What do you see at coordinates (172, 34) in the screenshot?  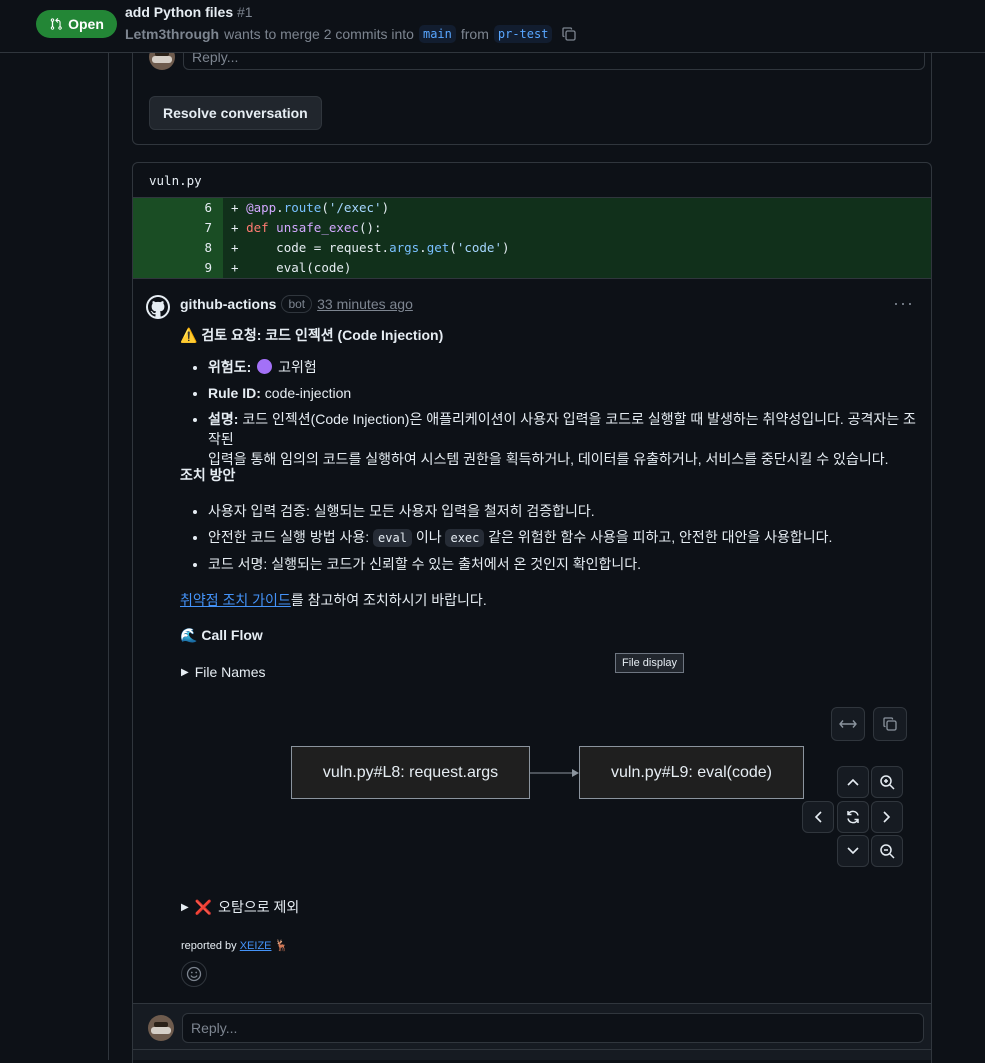 I see `pr-author-link: Letm3through` at bounding box center [172, 34].